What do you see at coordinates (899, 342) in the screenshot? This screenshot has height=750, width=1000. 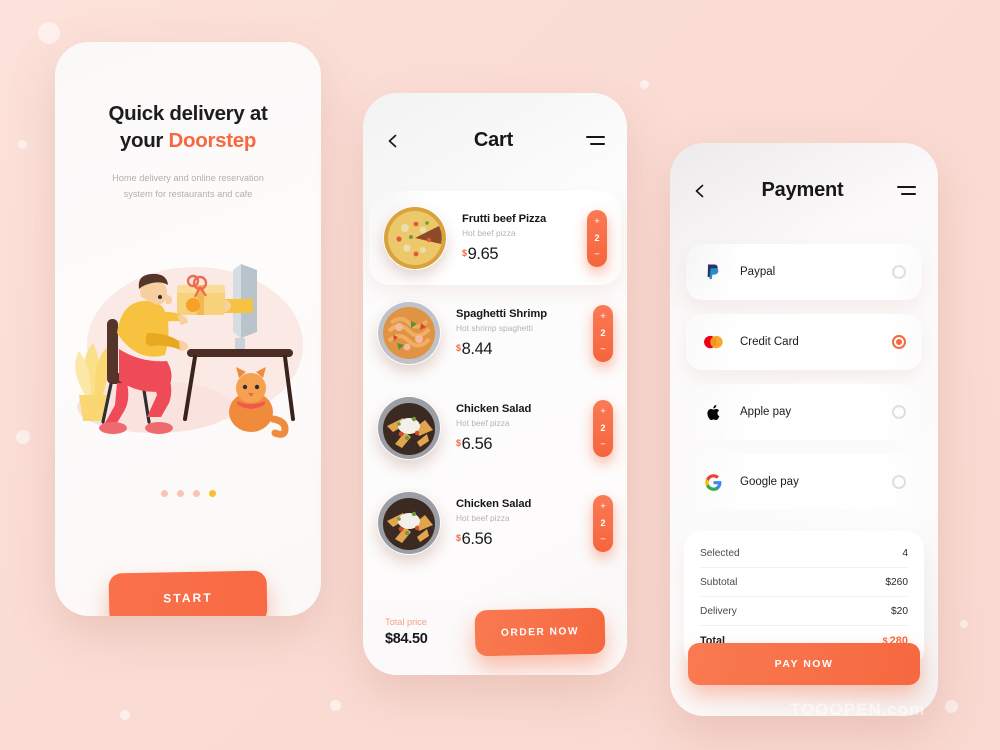 I see `radio-selected` at bounding box center [899, 342].